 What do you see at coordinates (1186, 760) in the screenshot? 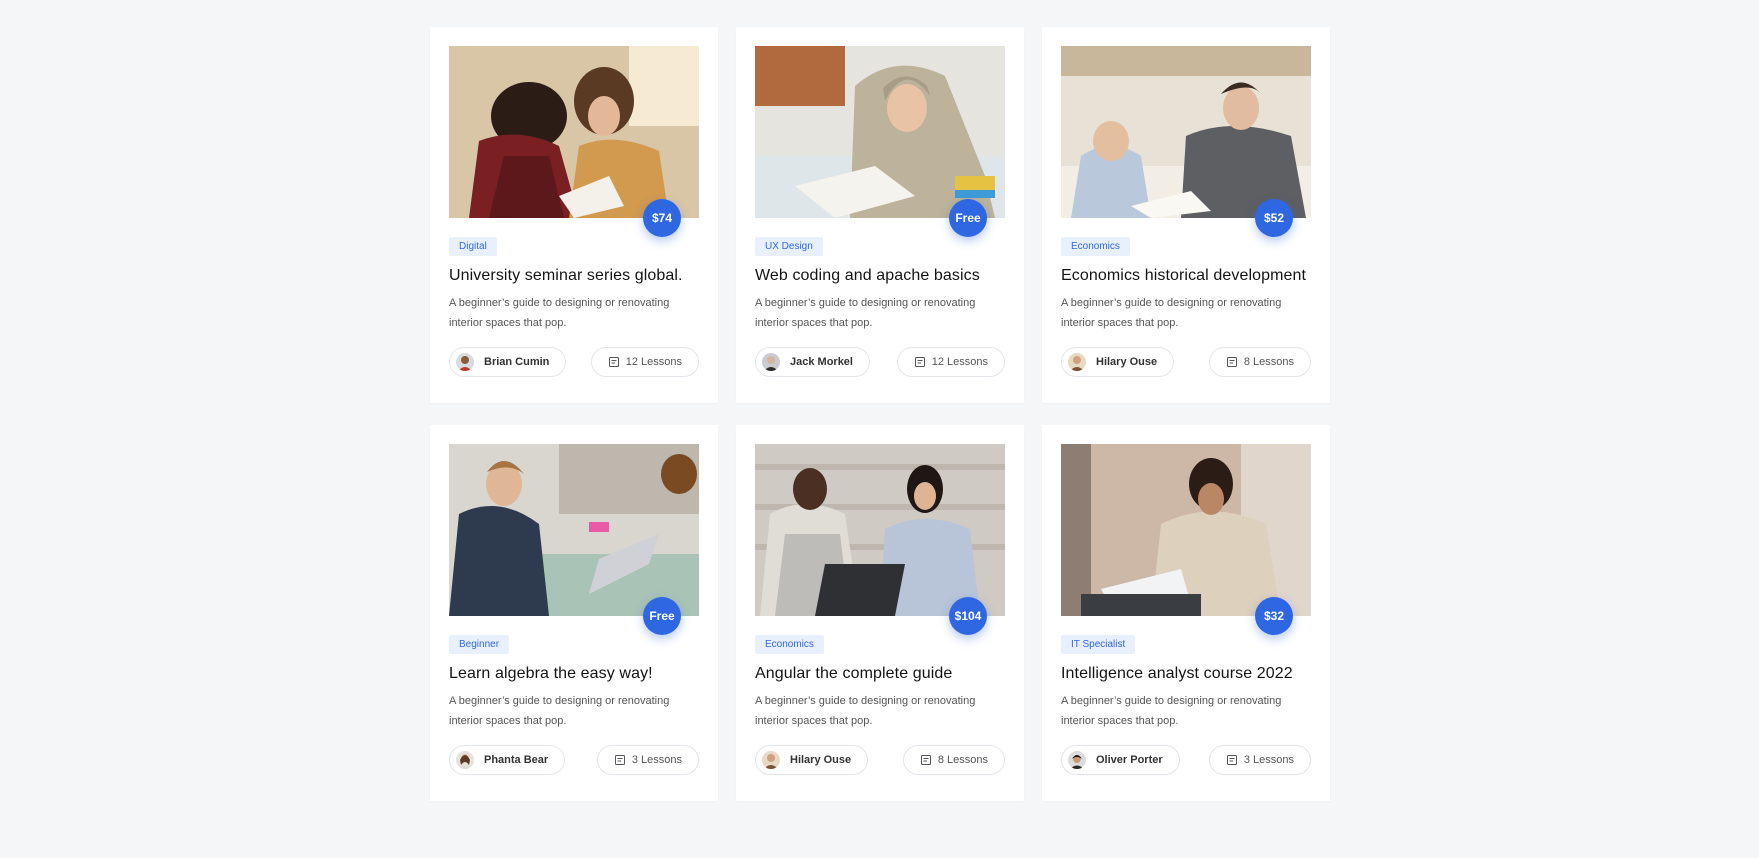
I see `course-meta: Oliver Porter 3 Lessons` at bounding box center [1186, 760].